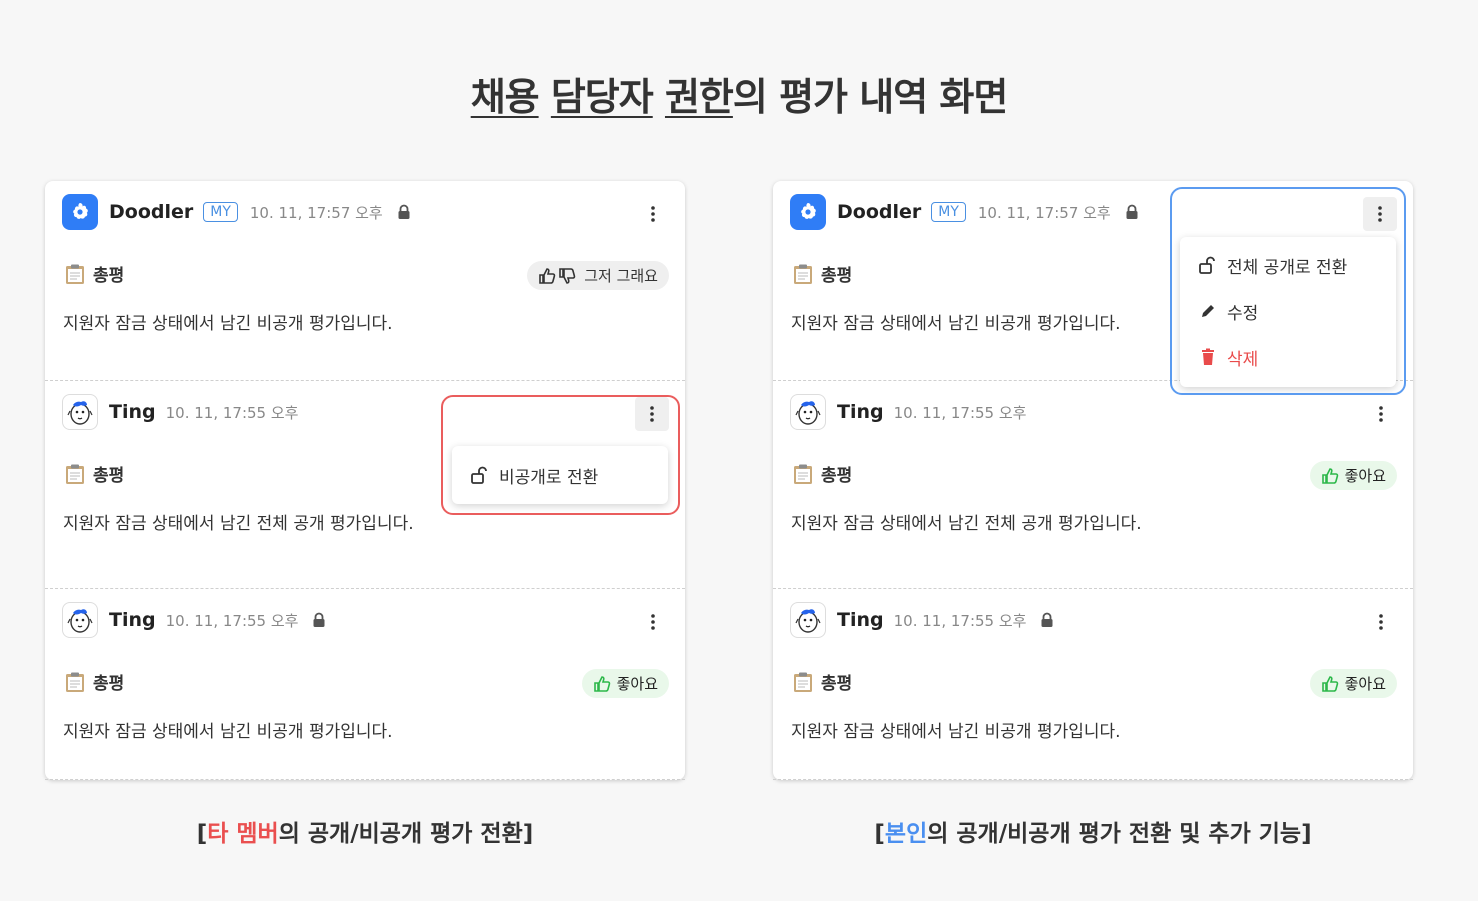 The height and width of the screenshot is (901, 1478). What do you see at coordinates (1287, 267) in the screenshot?
I see `menu-item-label: 전체 공개로 전환` at bounding box center [1287, 267].